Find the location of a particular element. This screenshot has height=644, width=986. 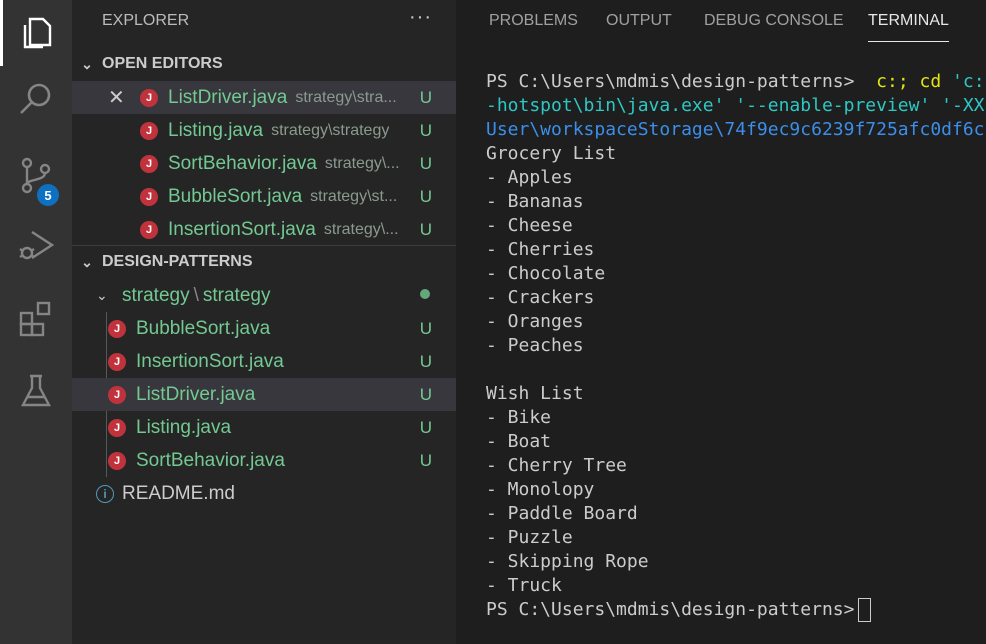

readme-item: i README.md is located at coordinates (264, 493).